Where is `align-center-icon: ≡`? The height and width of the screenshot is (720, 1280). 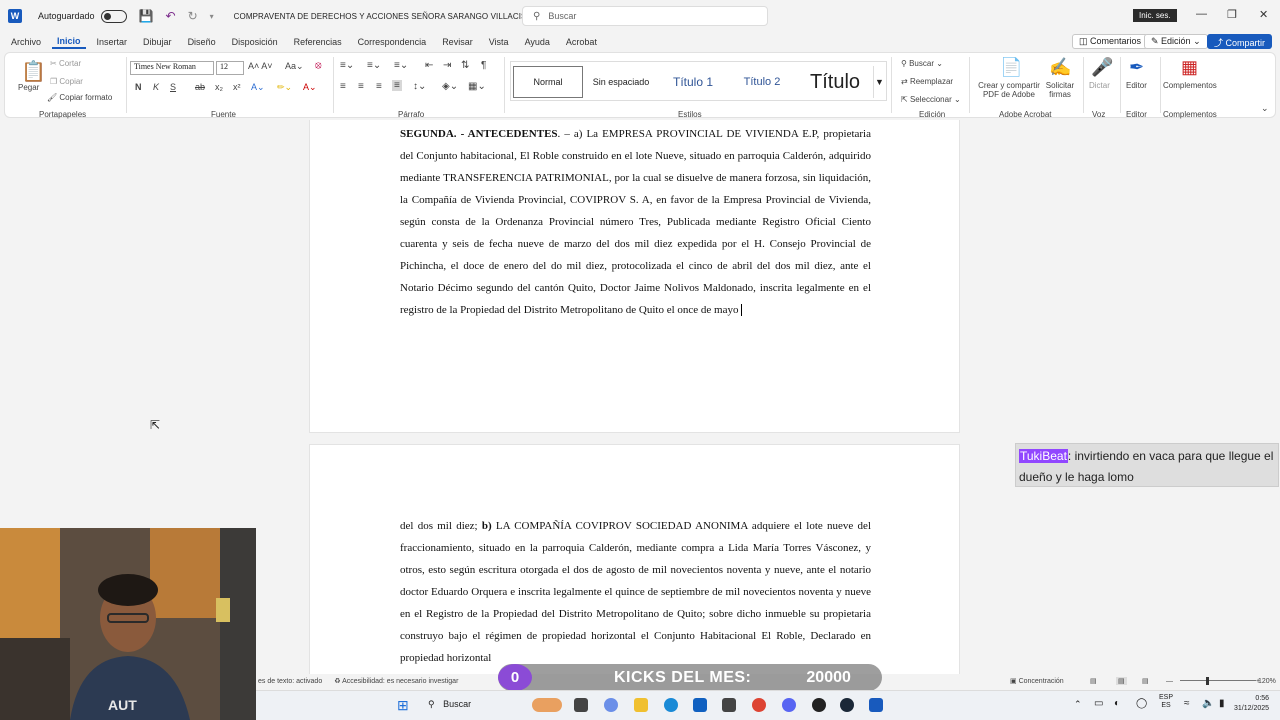
align-center-icon: ≡ is located at coordinates (361, 86).